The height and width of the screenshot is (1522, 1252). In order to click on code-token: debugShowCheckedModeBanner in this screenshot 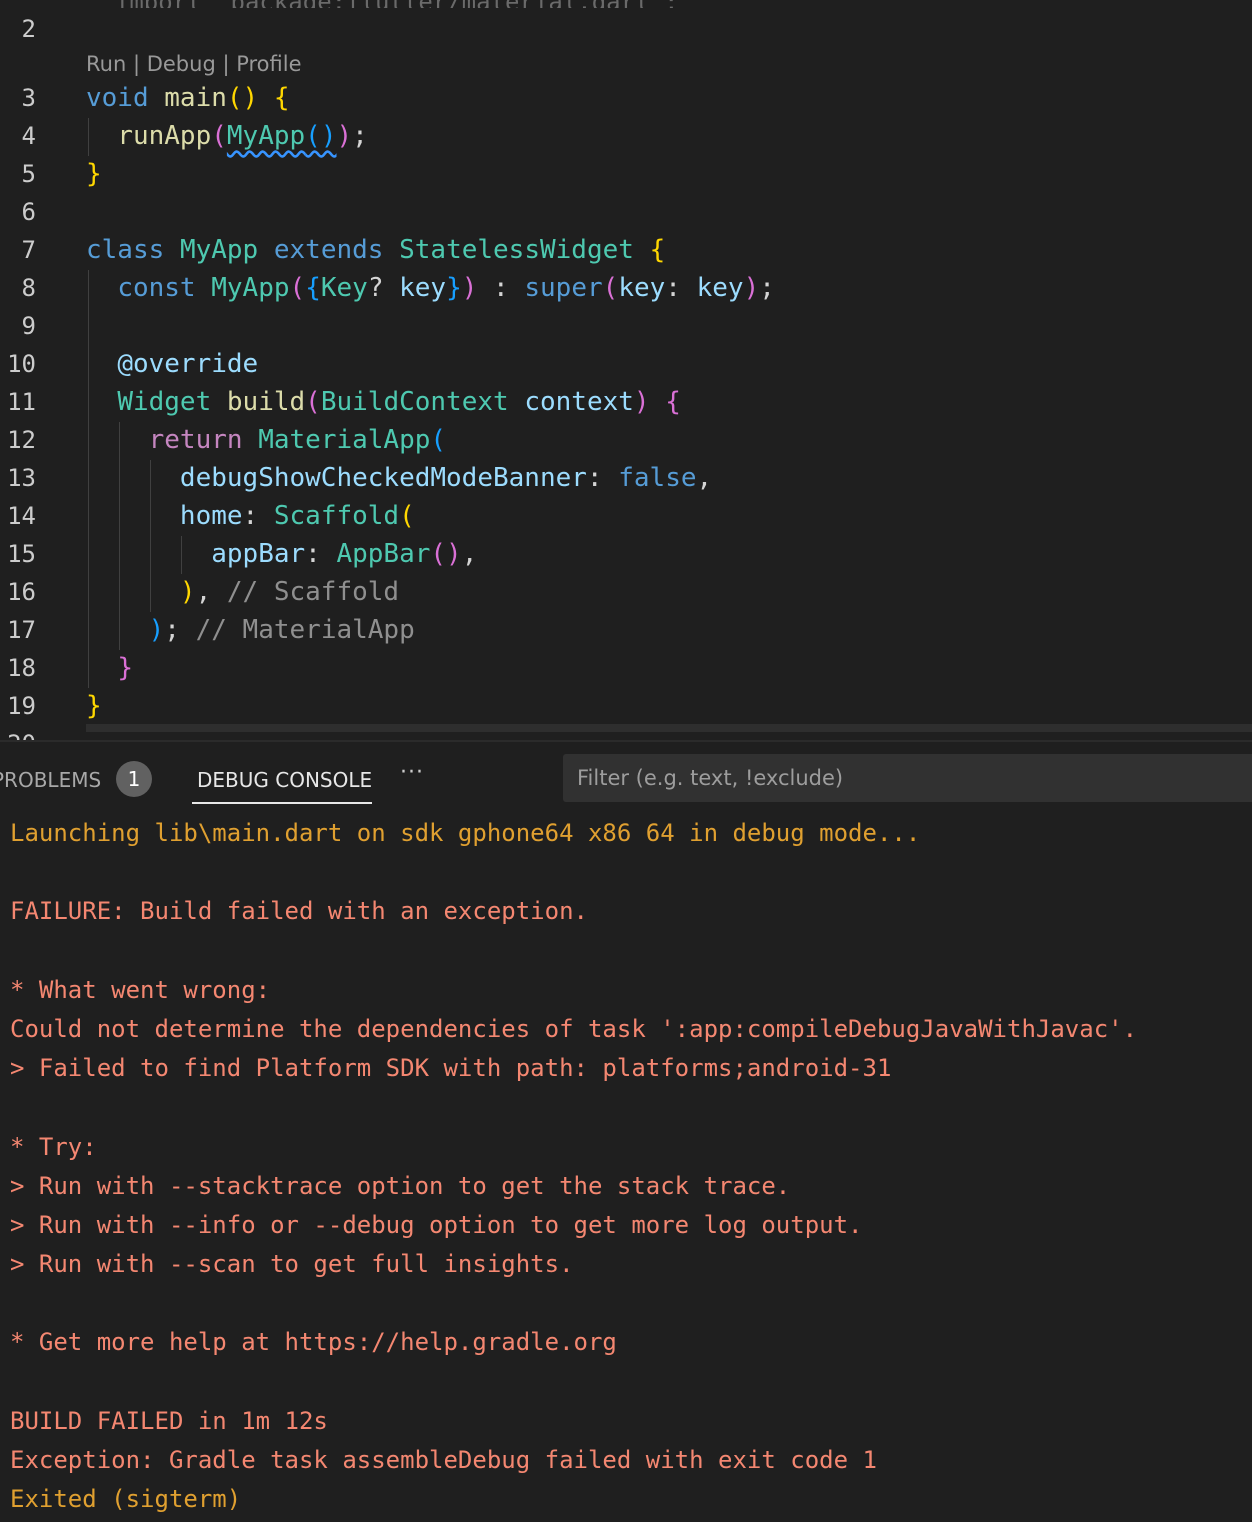, I will do `click(383, 478)`.